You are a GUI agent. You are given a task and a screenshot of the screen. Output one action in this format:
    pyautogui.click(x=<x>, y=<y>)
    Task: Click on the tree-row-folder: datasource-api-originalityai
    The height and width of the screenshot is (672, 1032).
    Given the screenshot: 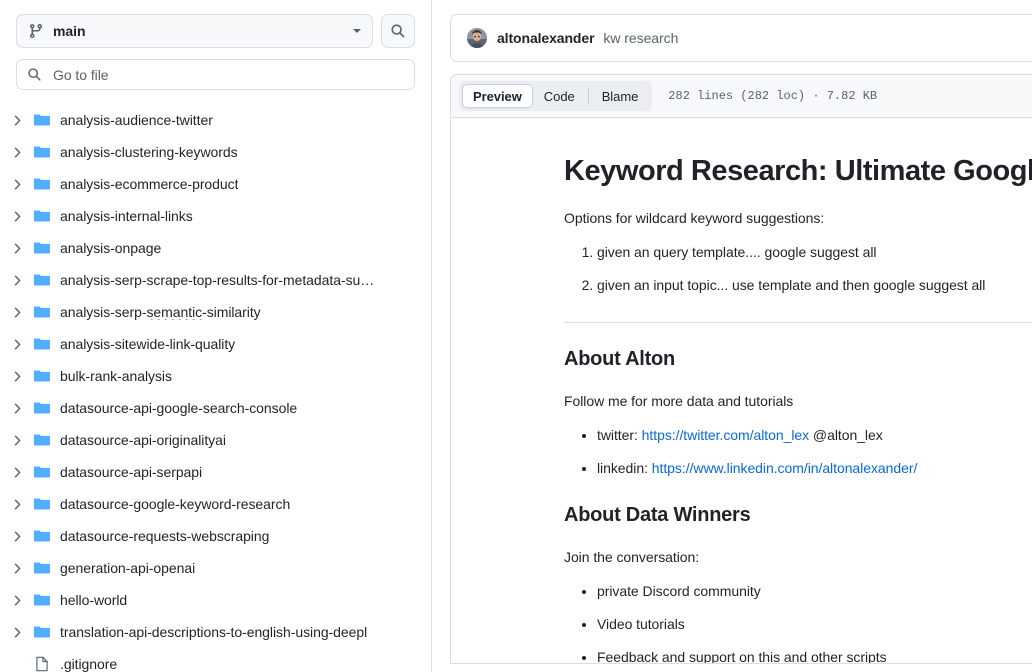 What is the action you would take?
    pyautogui.click(x=215, y=440)
    